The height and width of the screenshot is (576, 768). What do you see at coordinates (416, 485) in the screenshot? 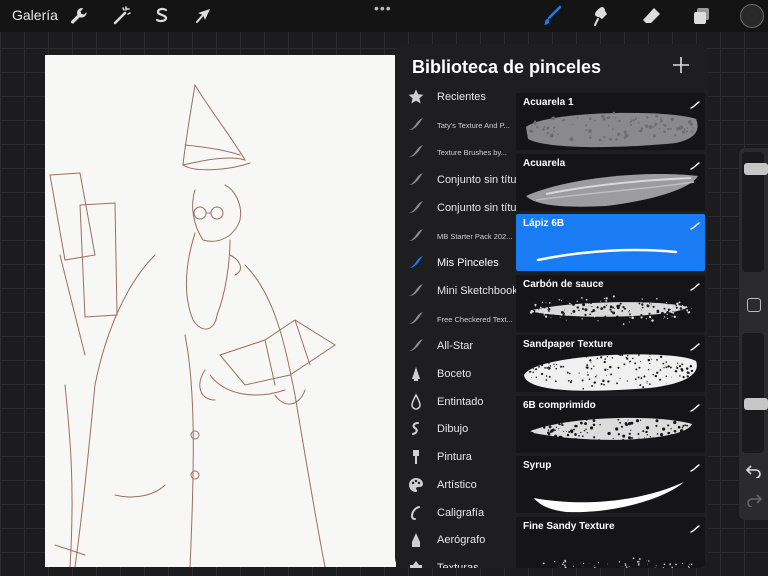
I see `palette-icon` at bounding box center [416, 485].